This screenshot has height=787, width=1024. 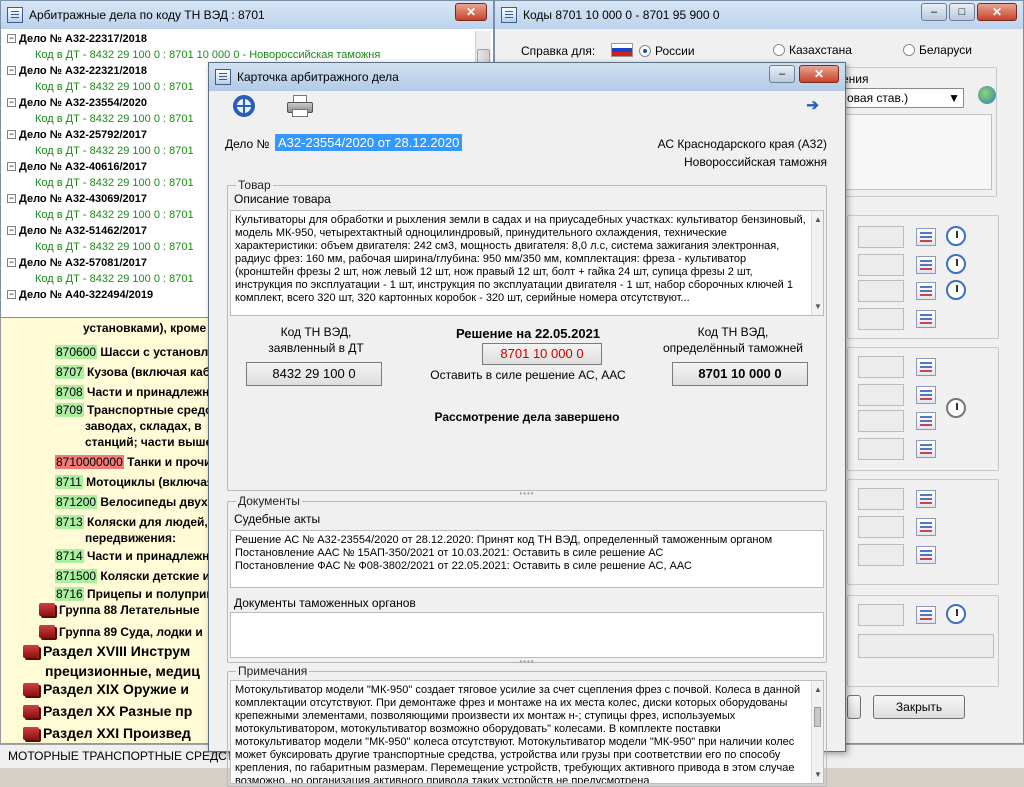 I want to click on tariff-tree-item: станций; части выше, so click(x=148, y=442).